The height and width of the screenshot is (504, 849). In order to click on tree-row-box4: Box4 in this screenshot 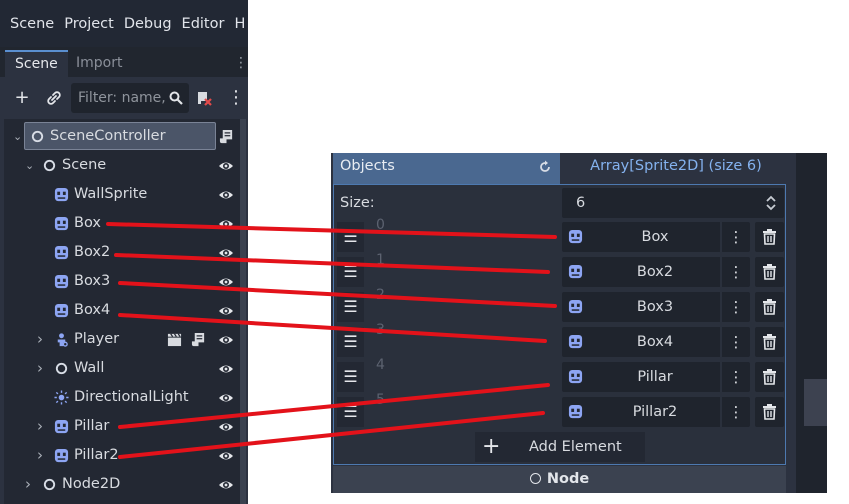, I will do `click(119, 310)`.